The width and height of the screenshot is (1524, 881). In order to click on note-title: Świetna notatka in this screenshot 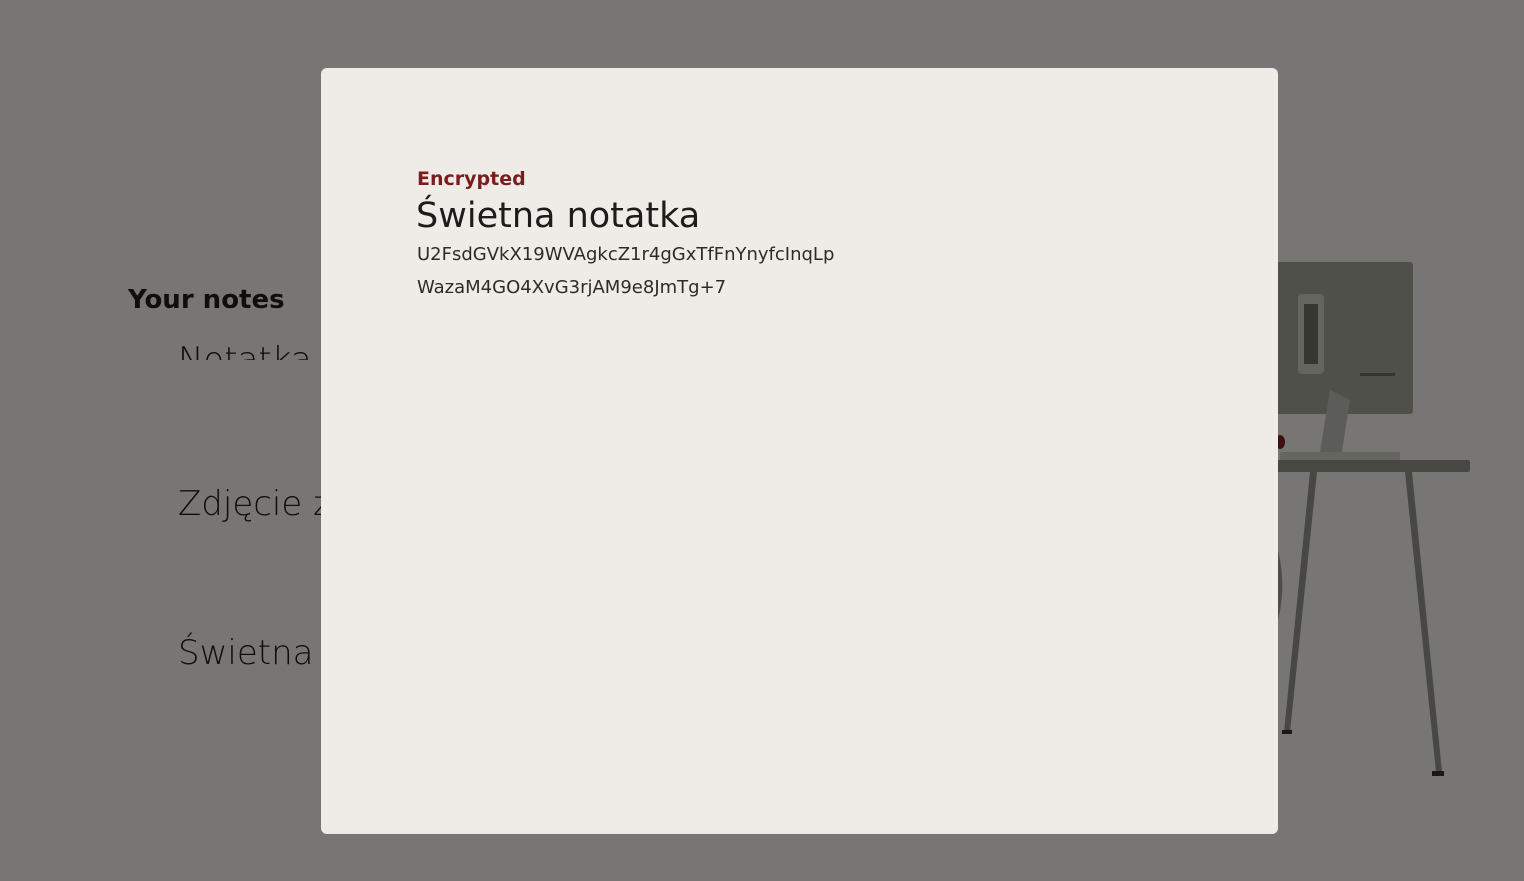, I will do `click(558, 216)`.